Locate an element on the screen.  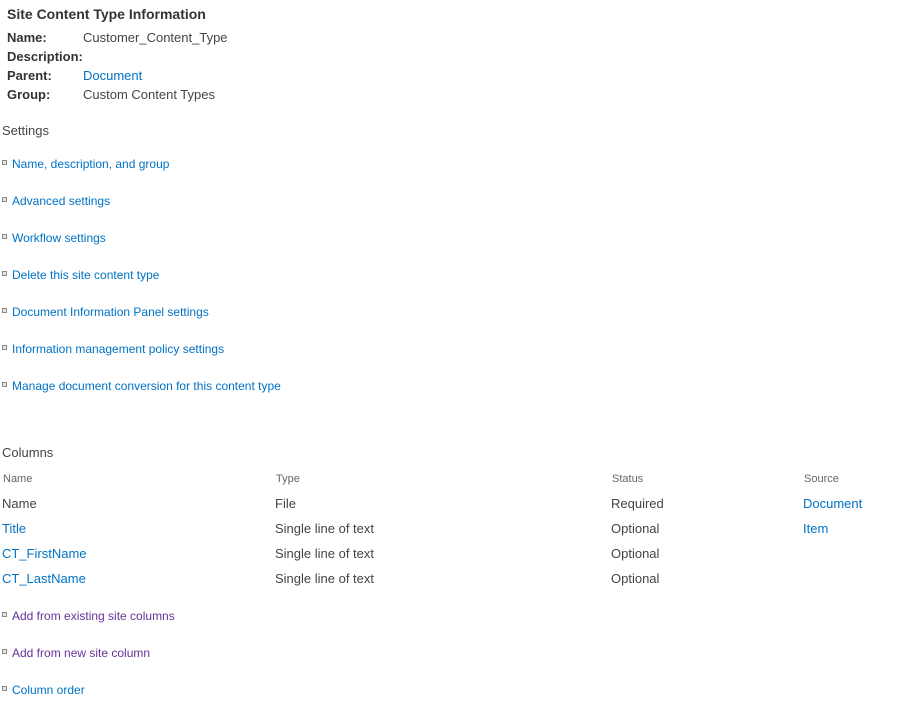
column-header-source: Source is located at coordinates (821, 479).